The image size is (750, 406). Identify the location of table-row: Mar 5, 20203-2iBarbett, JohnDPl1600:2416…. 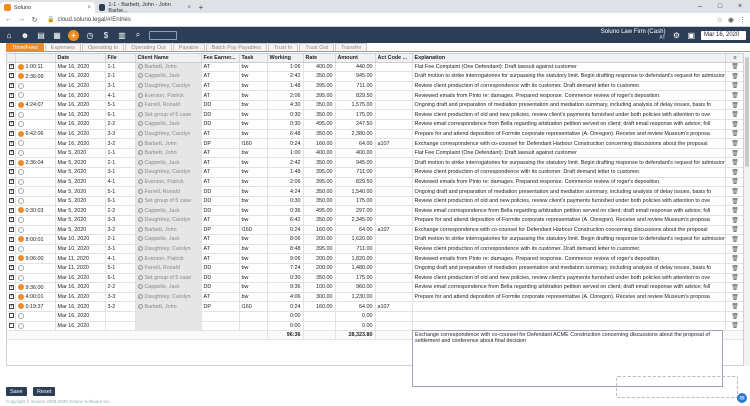
(375, 230).